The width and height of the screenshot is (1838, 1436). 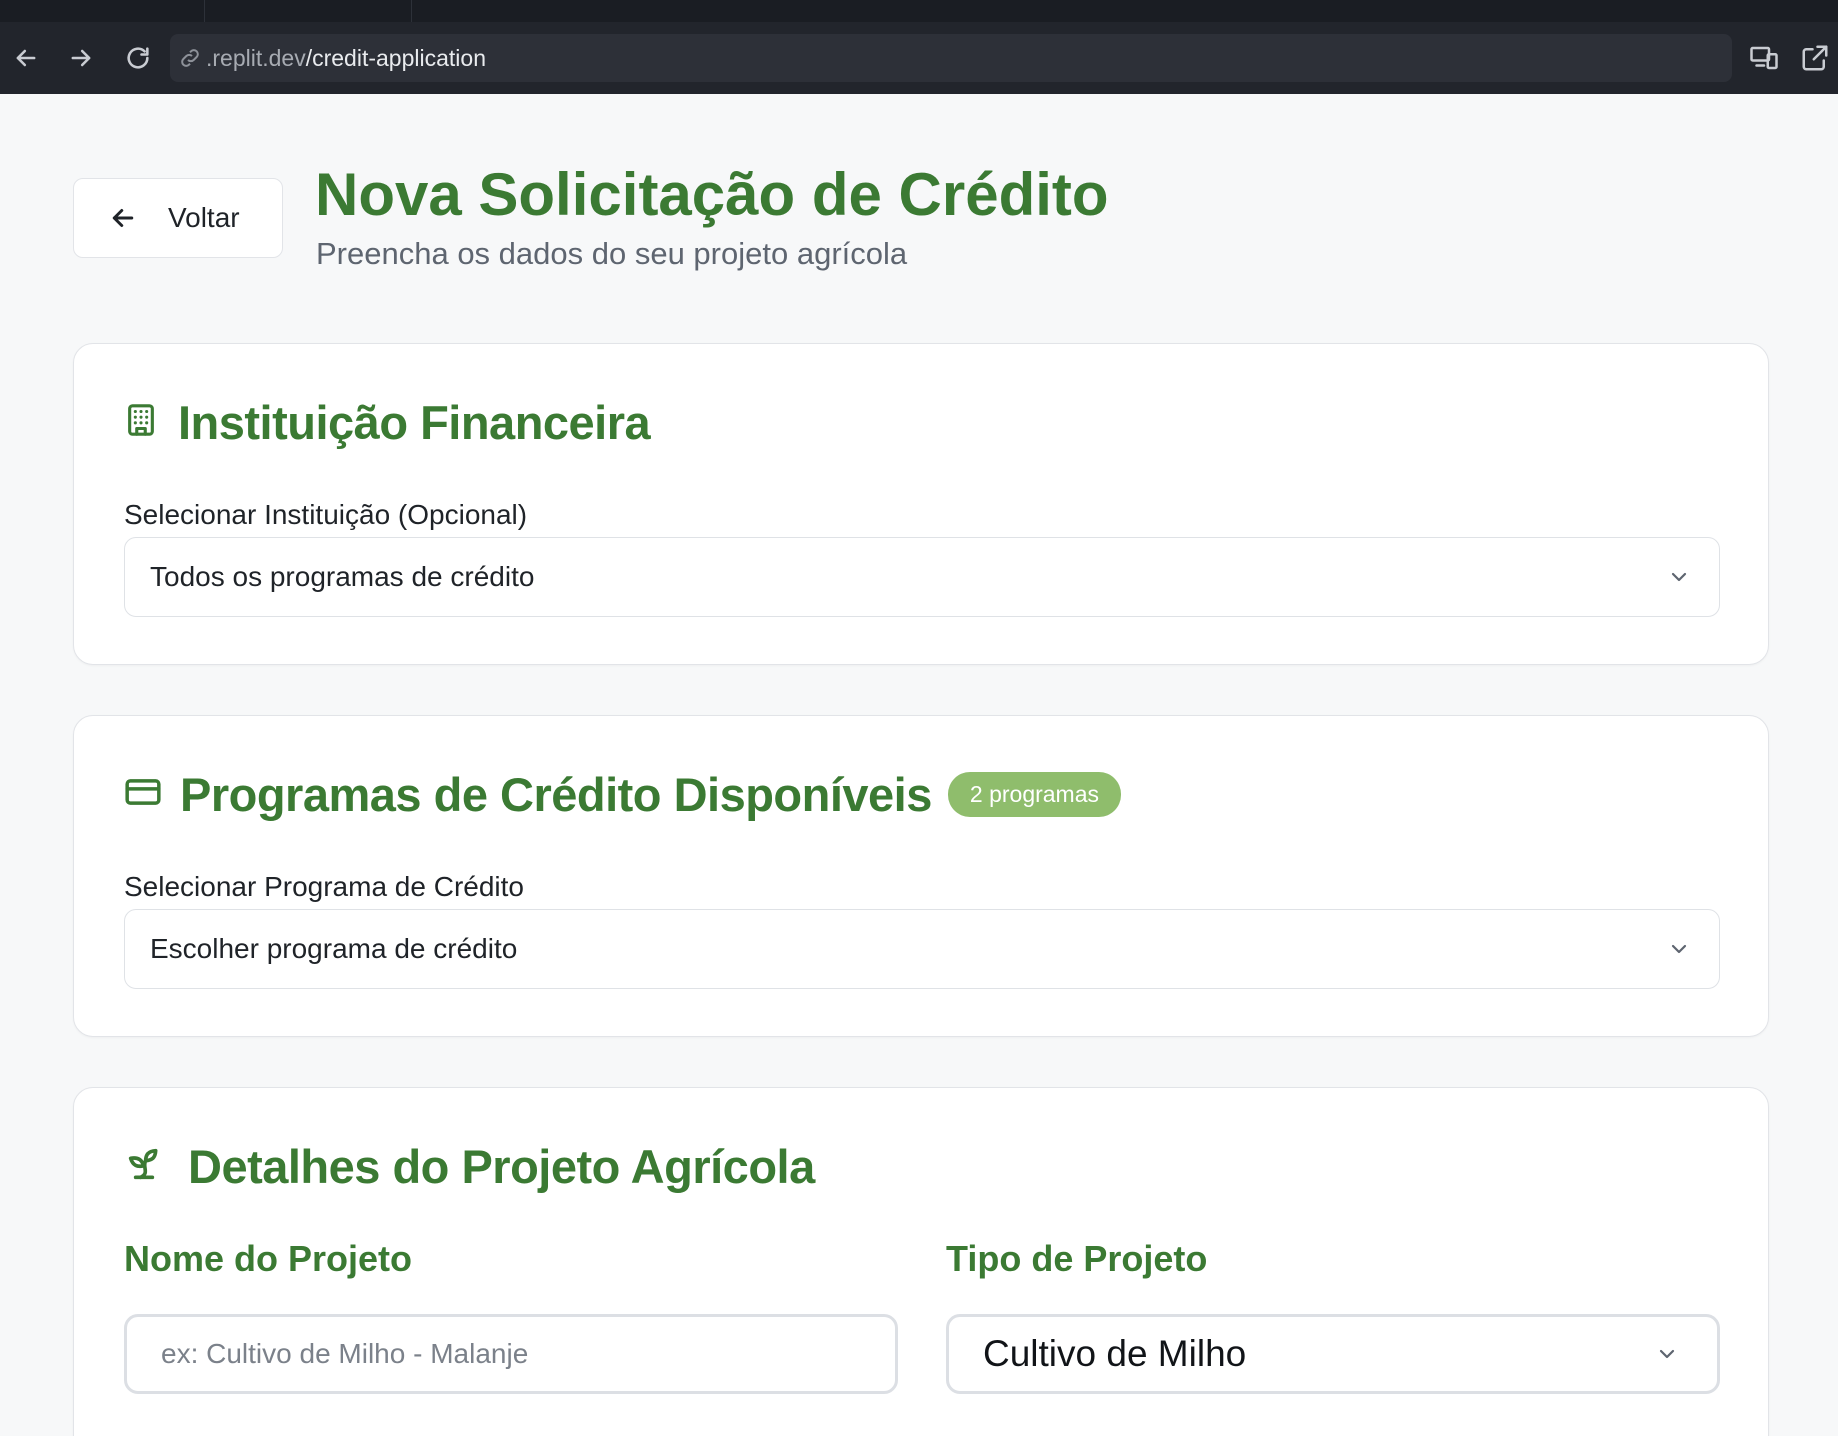 I want to click on project-name-input: ex: Cultivo de Milho - Malanje, so click(x=511, y=1354).